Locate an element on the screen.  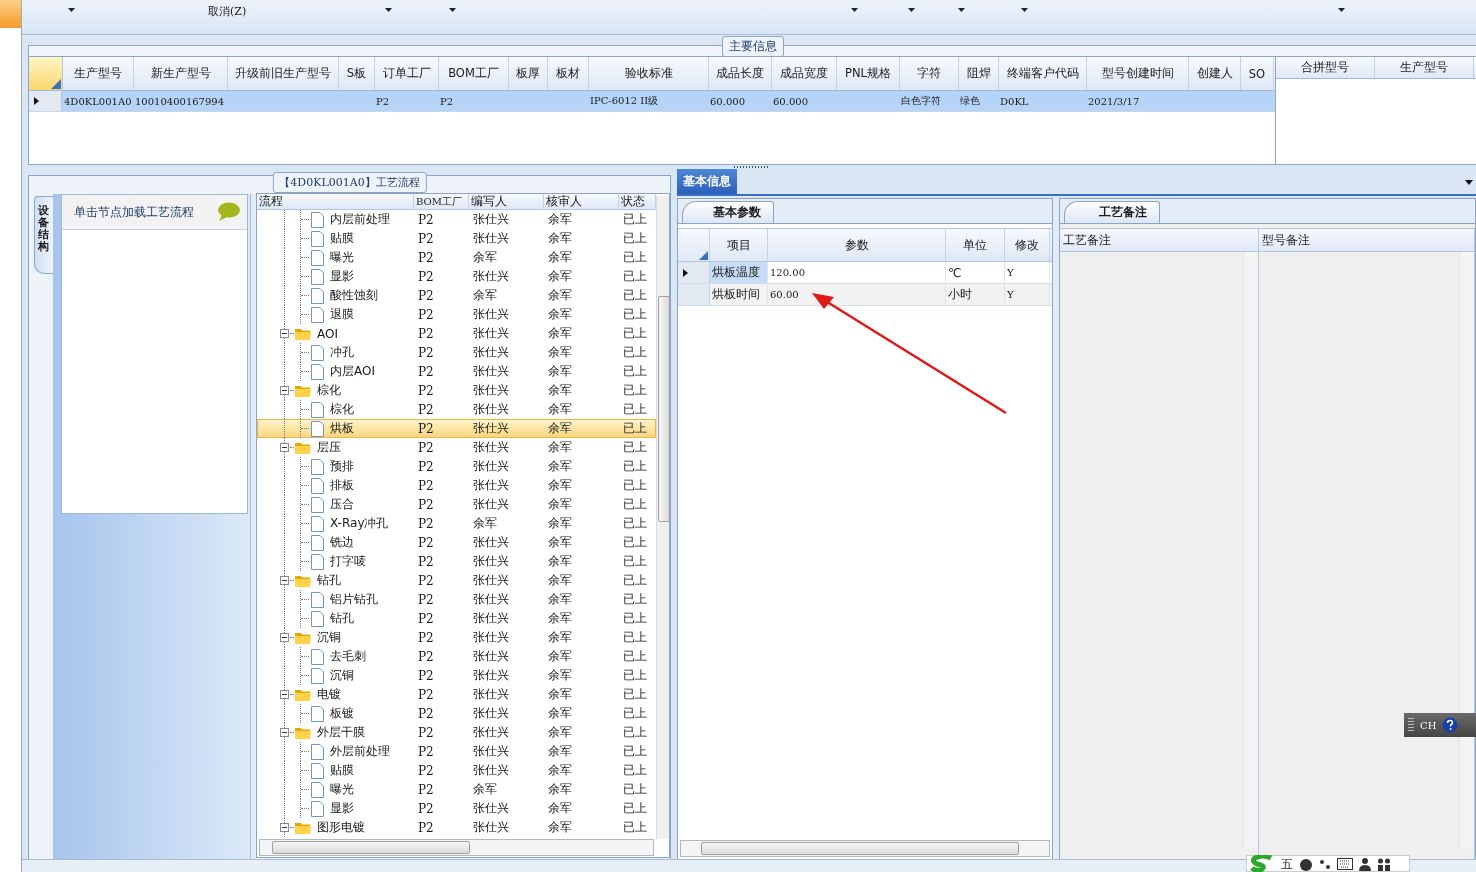
column-header: 型号备注 is located at coordinates (1366, 240).